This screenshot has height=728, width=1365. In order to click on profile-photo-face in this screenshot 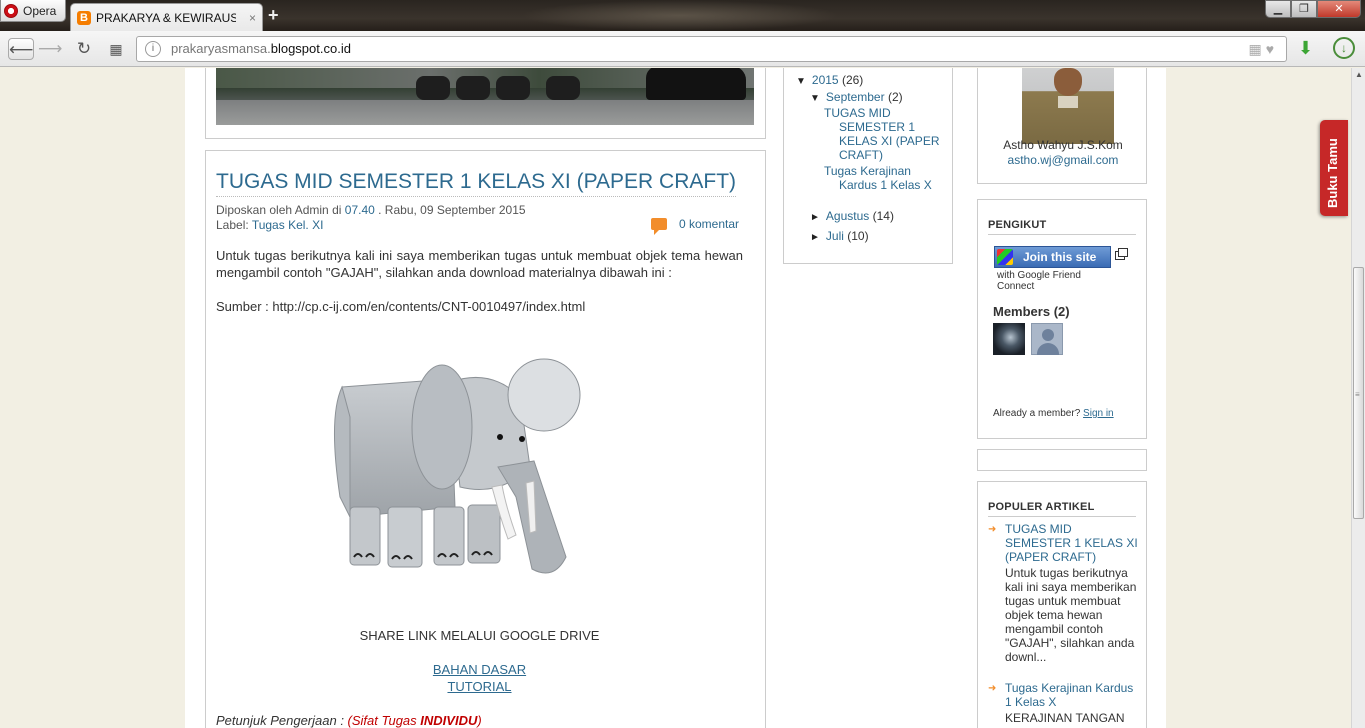, I will do `click(1068, 82)`.